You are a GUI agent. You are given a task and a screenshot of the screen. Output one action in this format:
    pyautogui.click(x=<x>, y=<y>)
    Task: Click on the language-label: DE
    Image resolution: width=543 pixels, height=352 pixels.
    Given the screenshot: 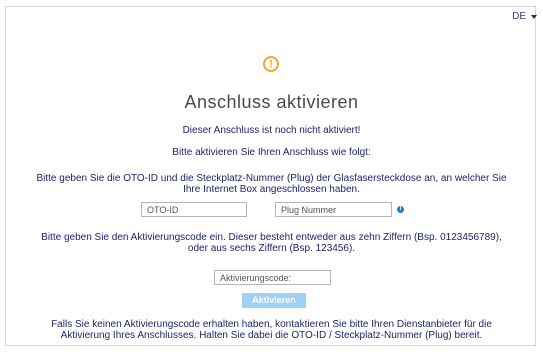 What is the action you would take?
    pyautogui.click(x=519, y=16)
    